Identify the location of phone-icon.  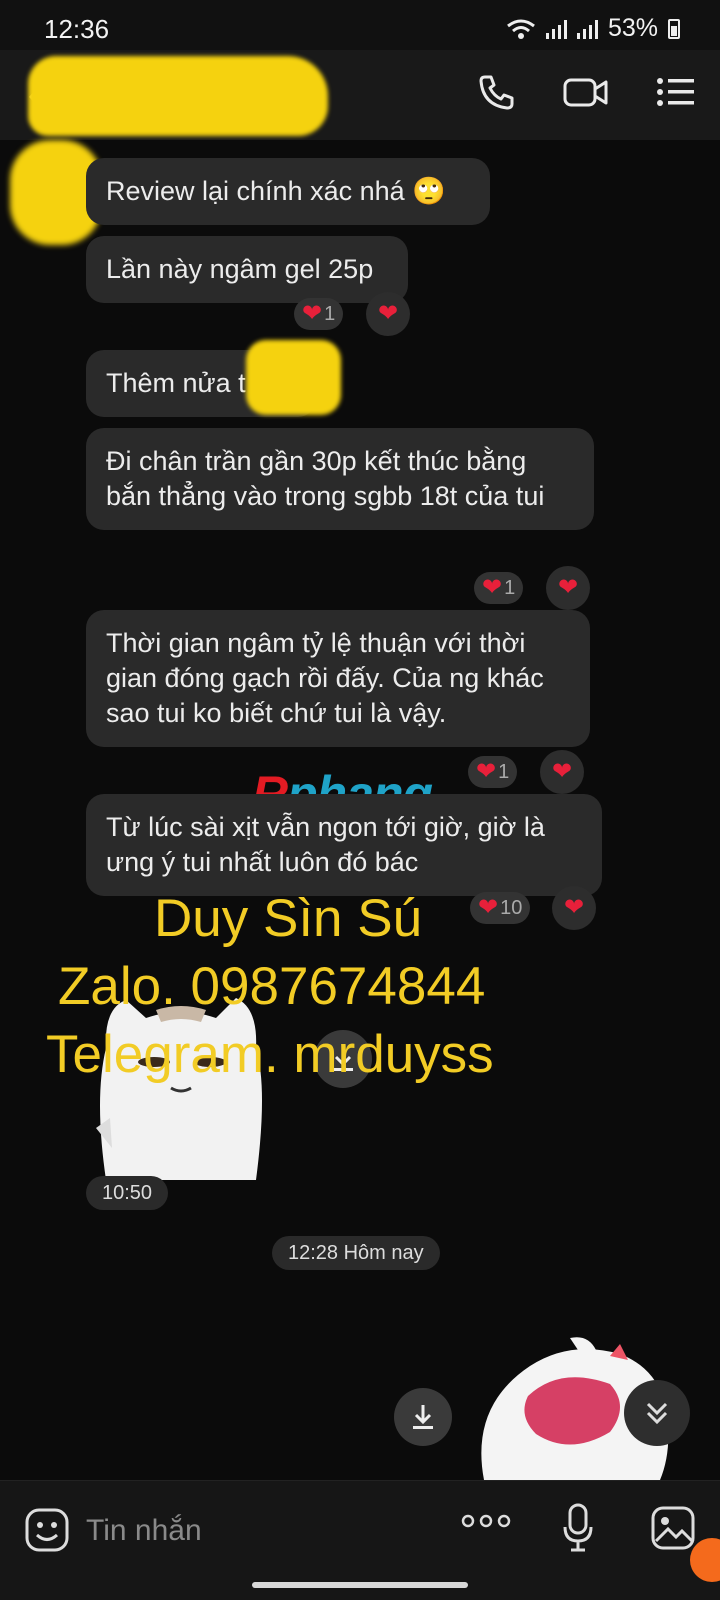
(496, 92).